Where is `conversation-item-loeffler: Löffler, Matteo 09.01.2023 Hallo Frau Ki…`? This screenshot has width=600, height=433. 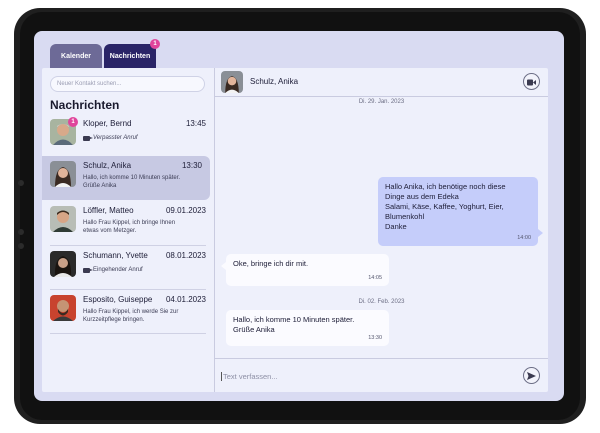 conversation-item-loeffler: Löffler, Matteo 09.01.2023 Hallo Frau Ki… is located at coordinates (128, 223).